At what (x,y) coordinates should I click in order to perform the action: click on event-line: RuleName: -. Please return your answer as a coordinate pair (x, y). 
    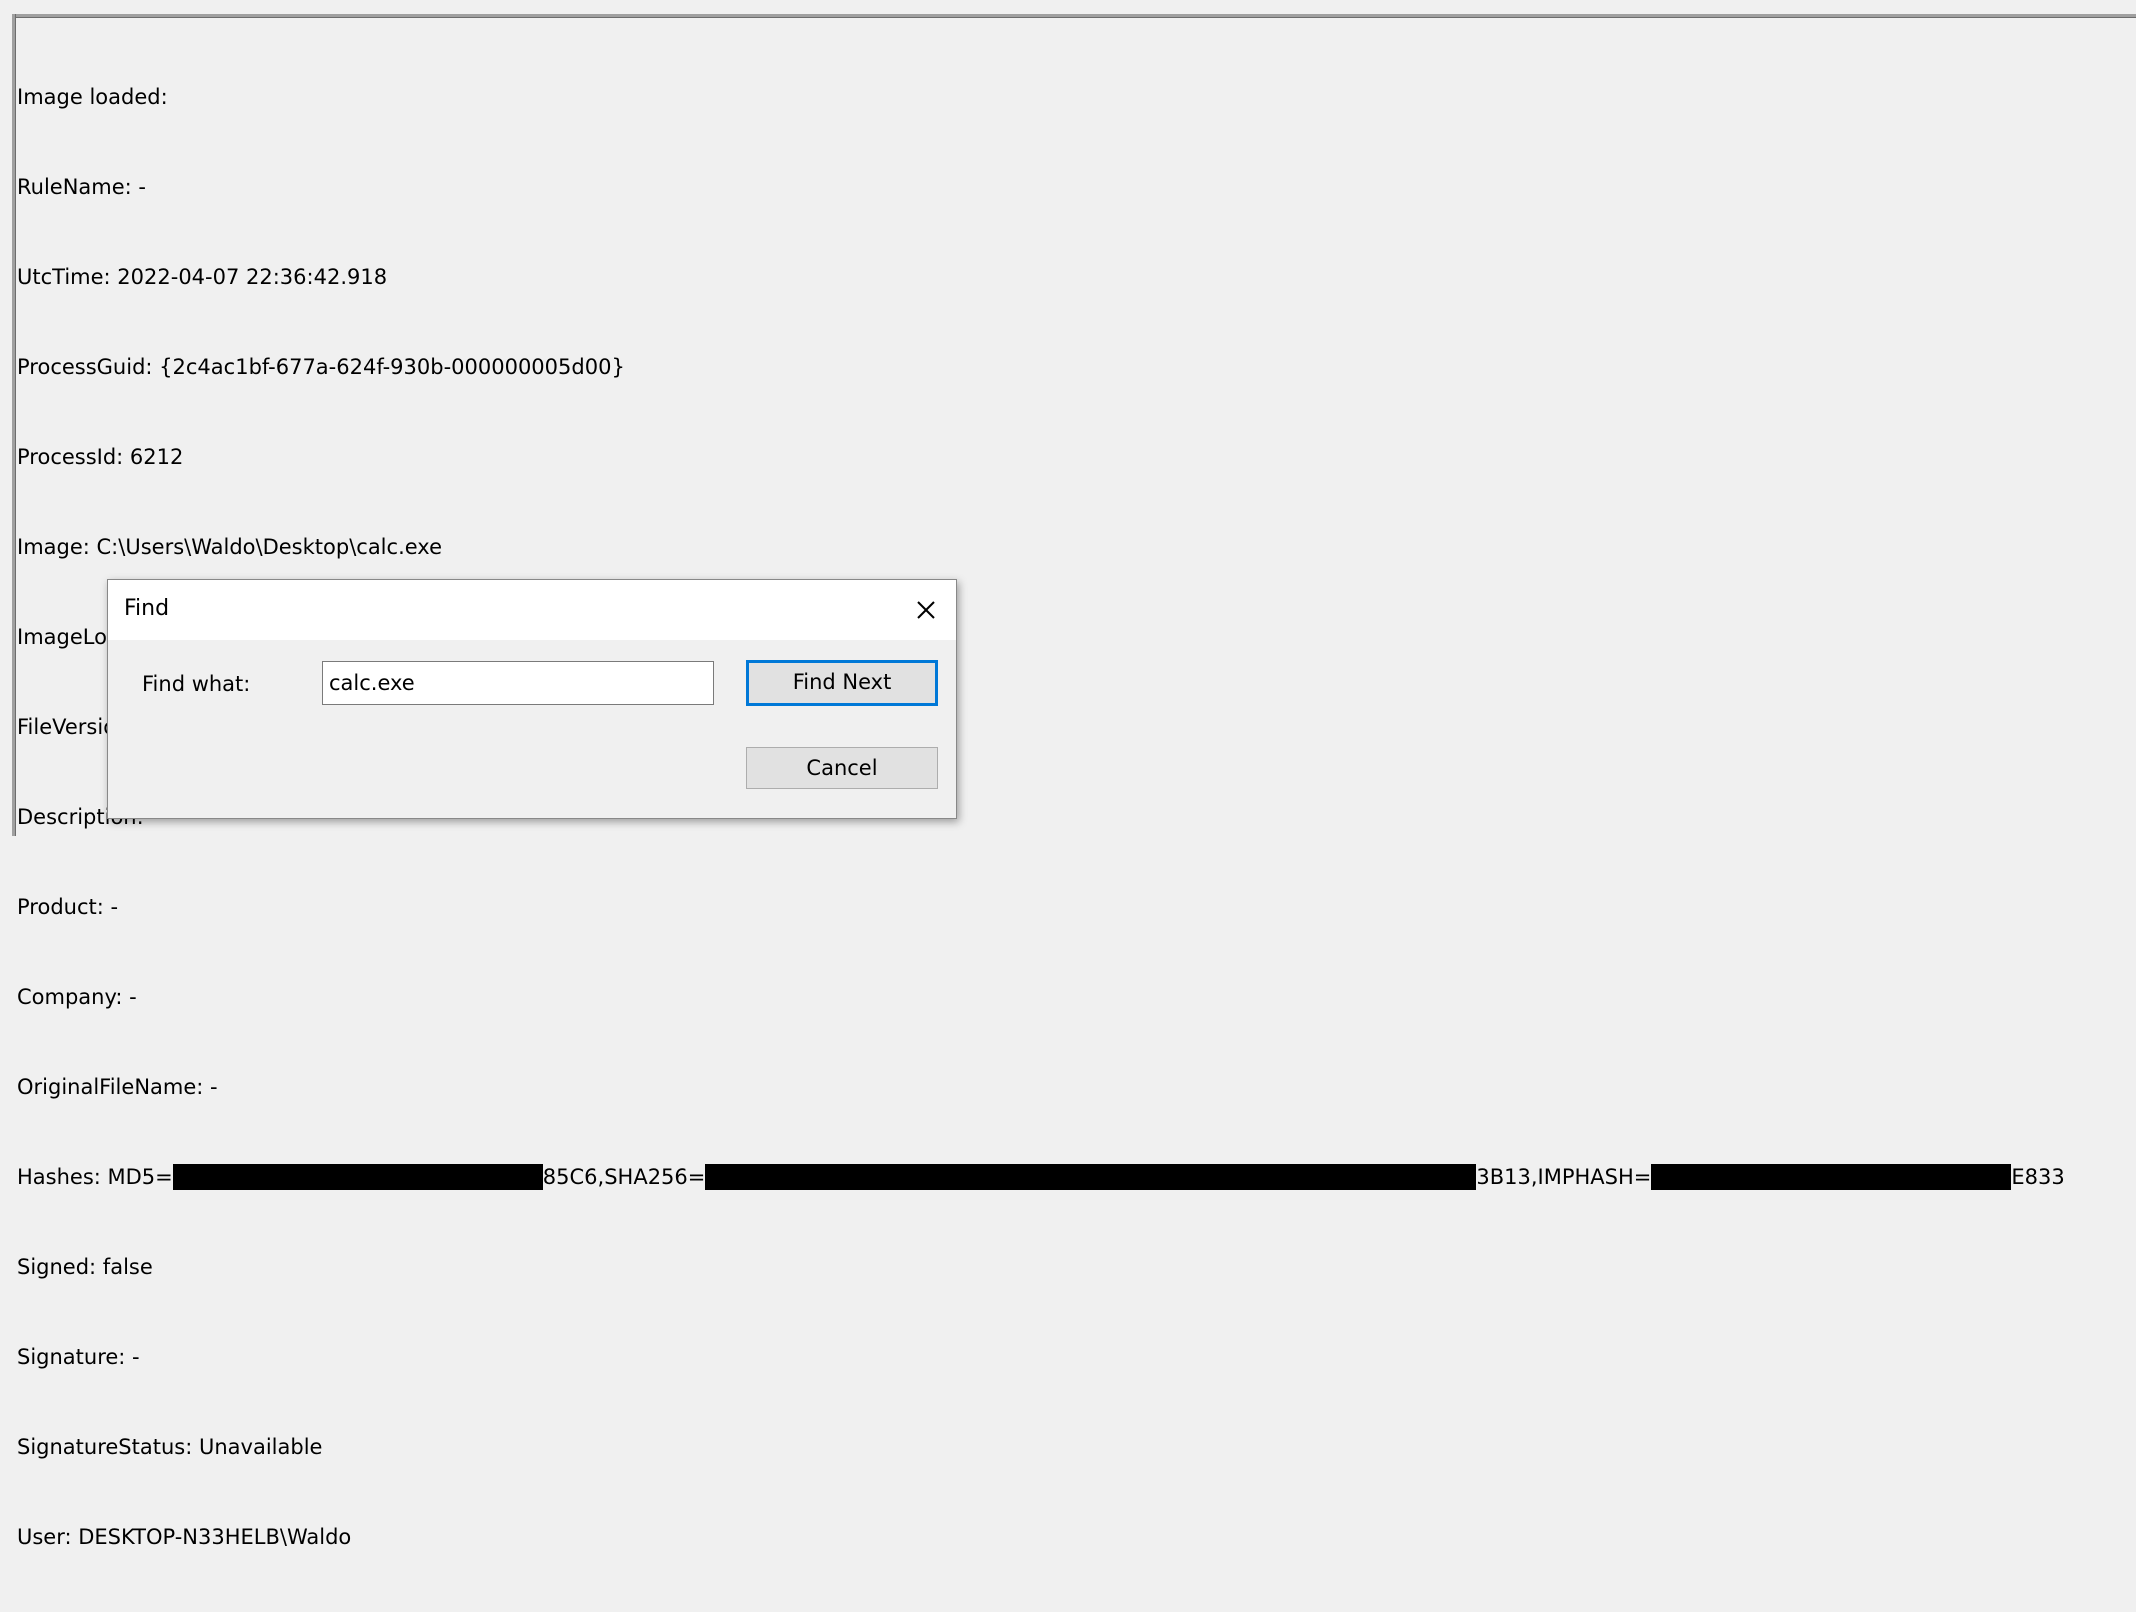
    Looking at the image, I should click on (81, 187).